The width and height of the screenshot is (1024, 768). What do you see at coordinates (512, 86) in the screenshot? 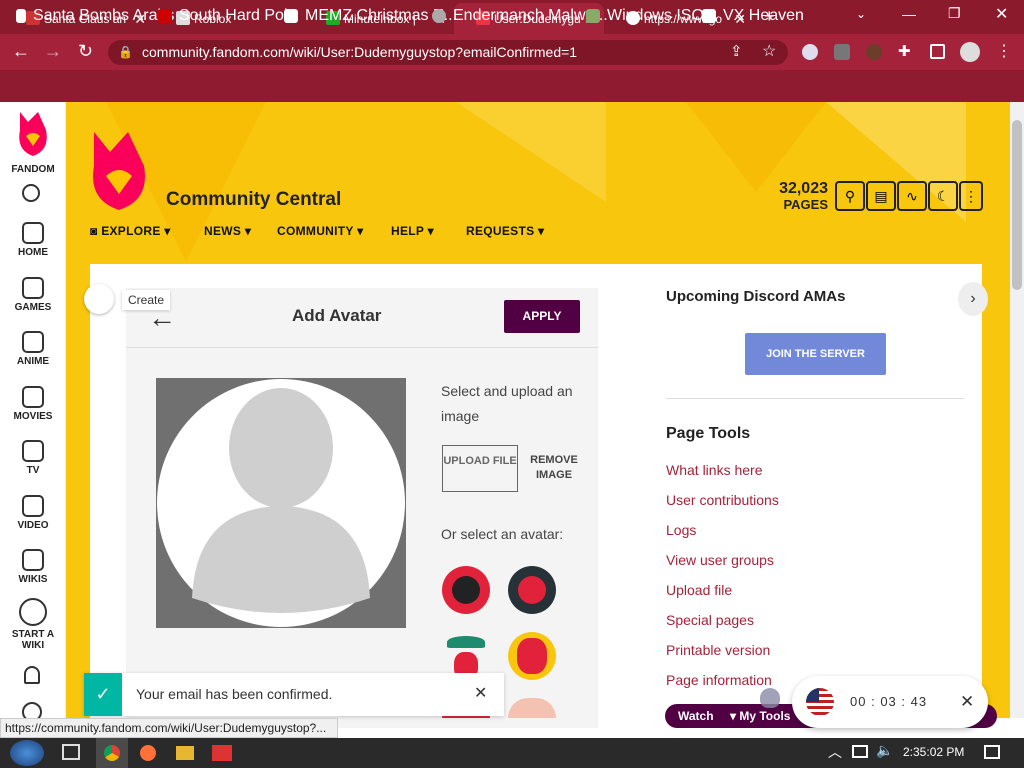
I see `bookmarks-bar` at bounding box center [512, 86].